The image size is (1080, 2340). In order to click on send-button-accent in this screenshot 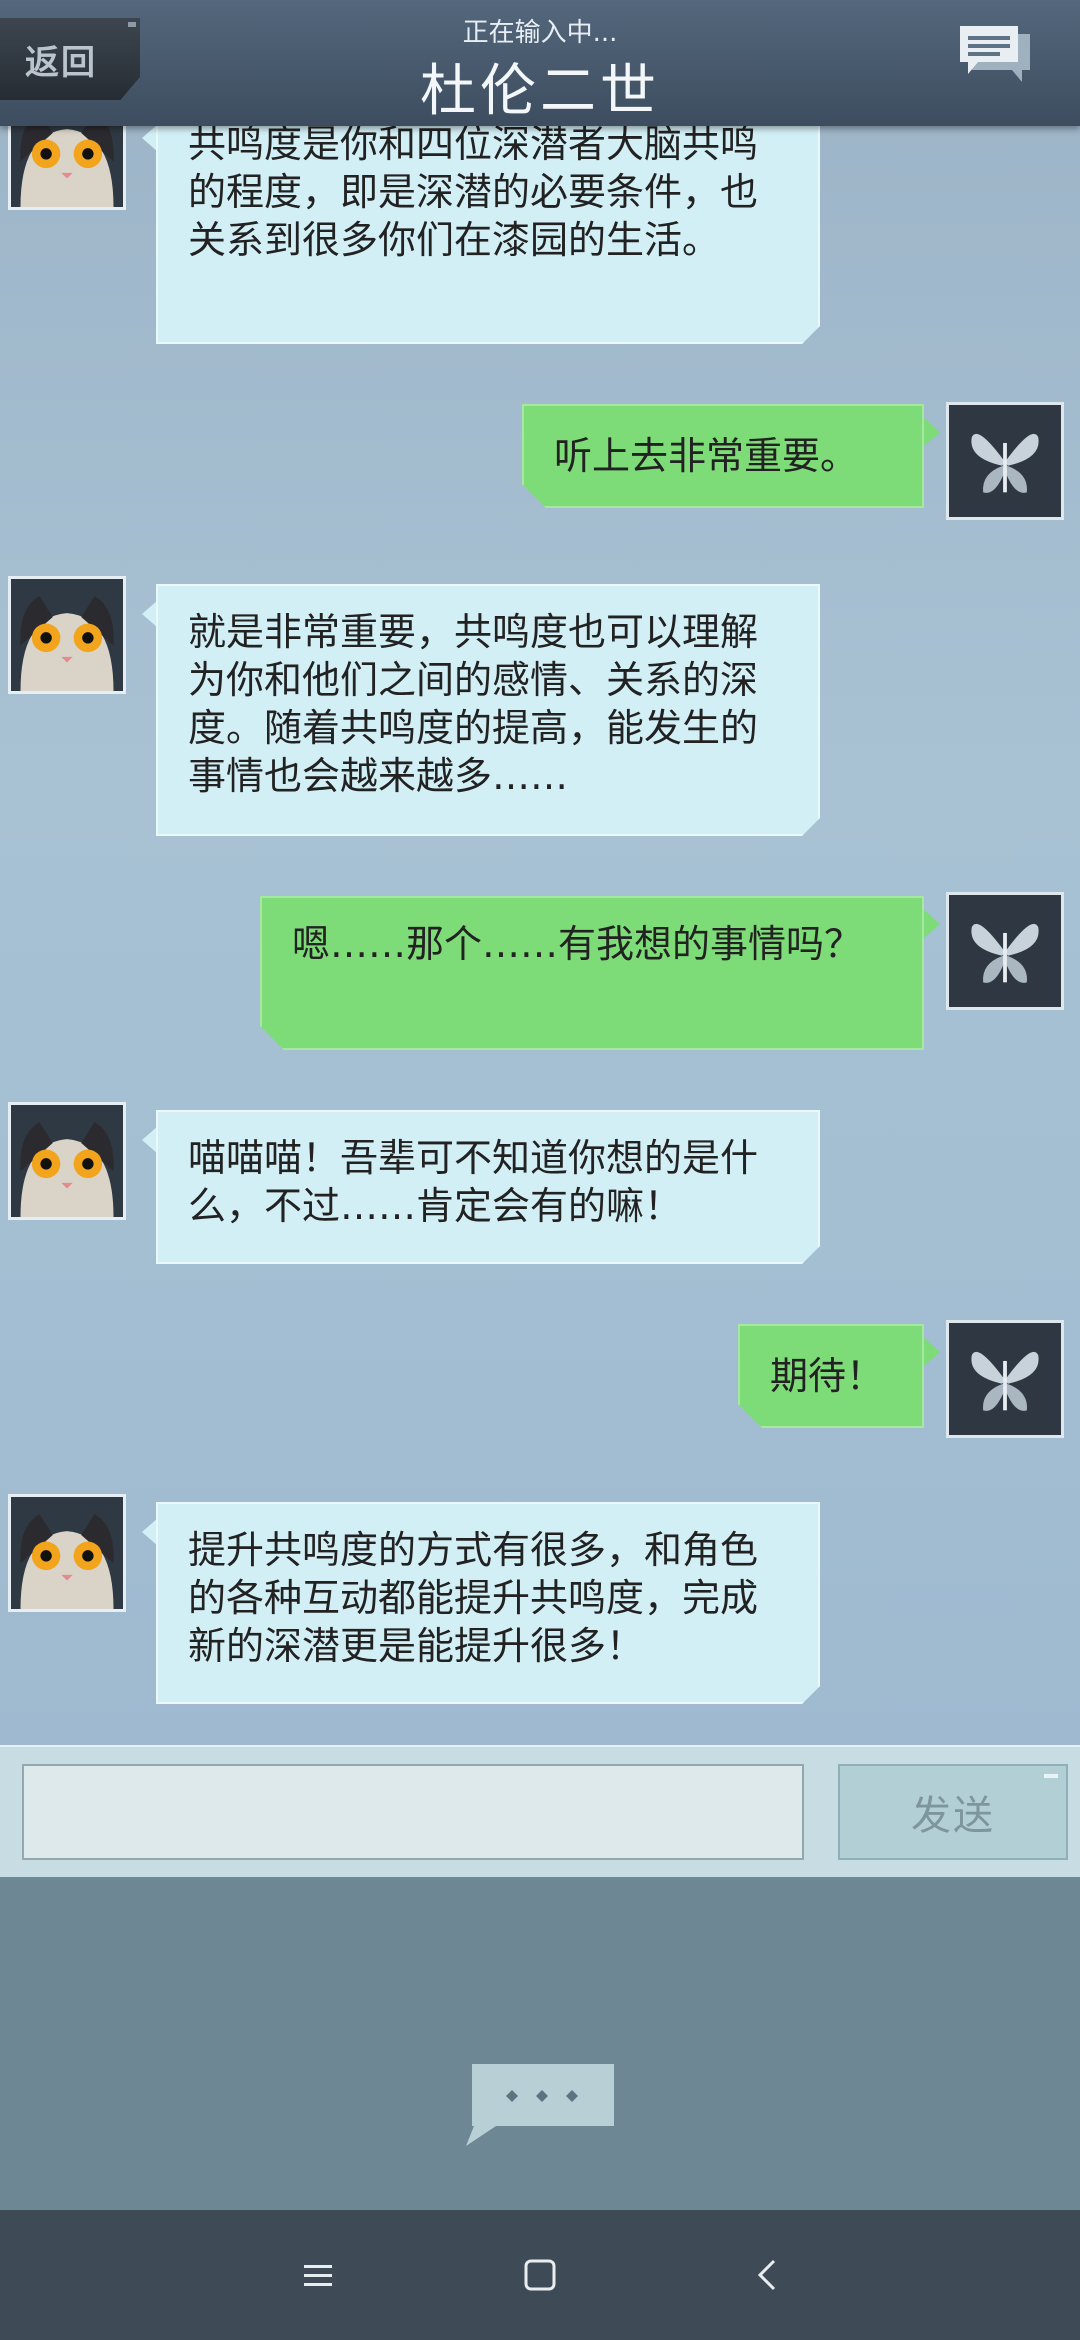, I will do `click(1051, 1776)`.